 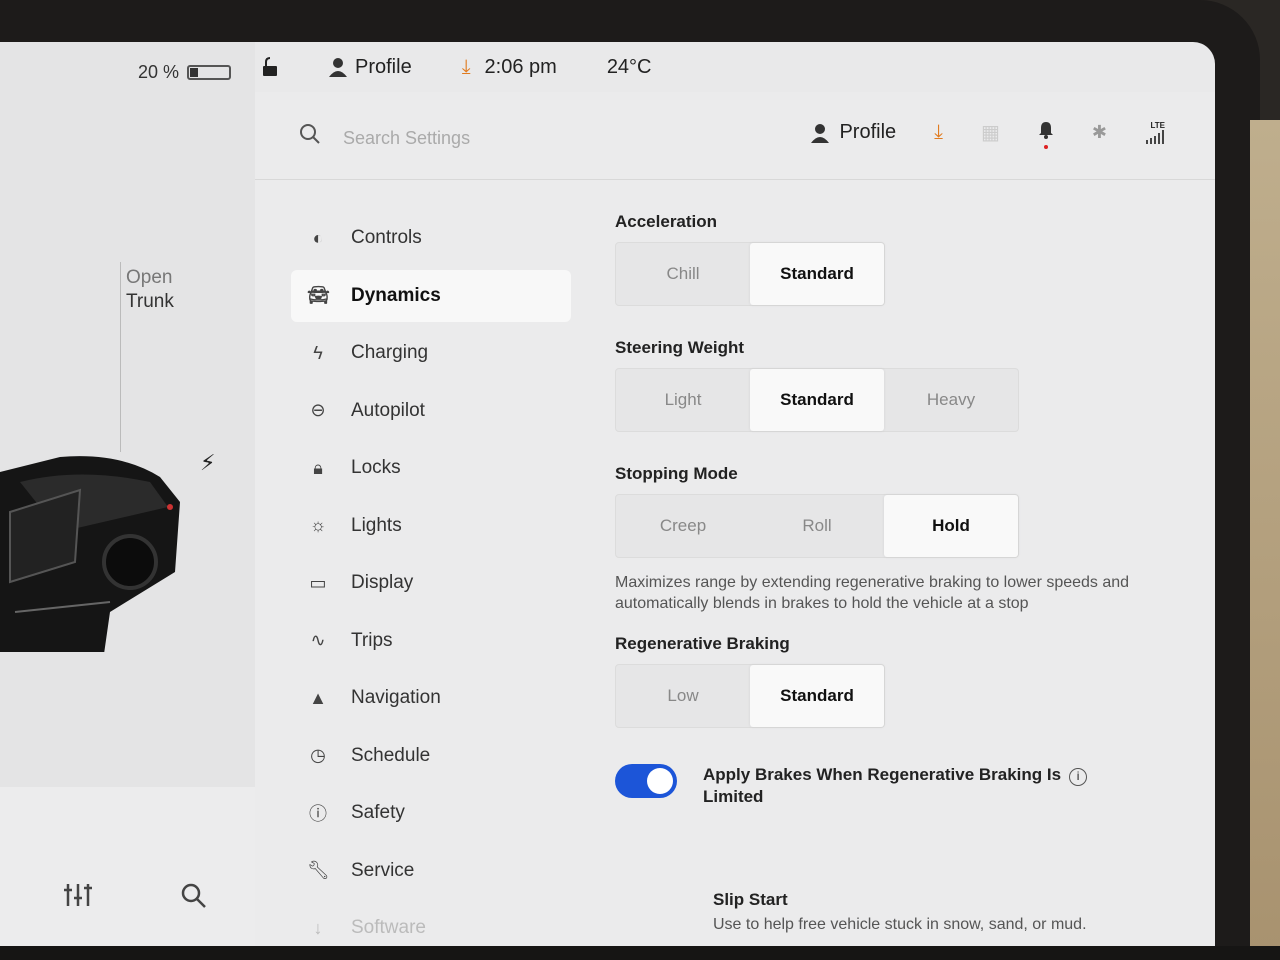 I want to click on steering-weight-option-light: Light, so click(x=683, y=400).